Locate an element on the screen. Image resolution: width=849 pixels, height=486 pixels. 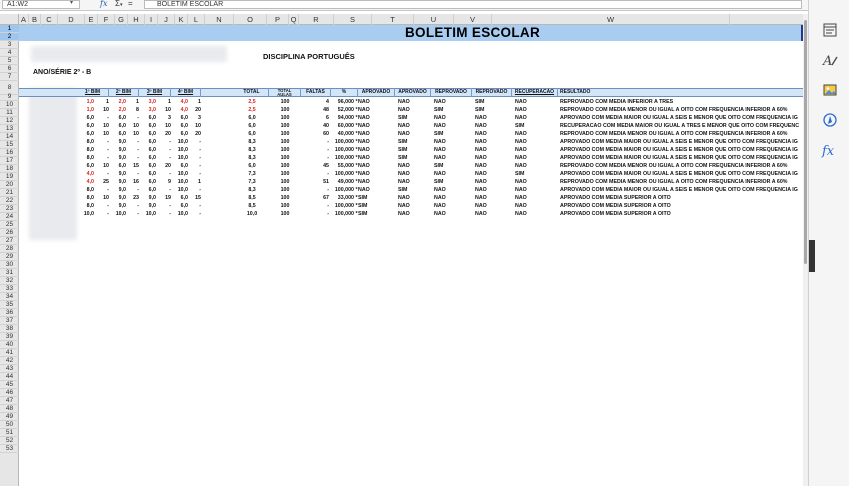
header-total: TOTAL is located at coordinates (252, 92).